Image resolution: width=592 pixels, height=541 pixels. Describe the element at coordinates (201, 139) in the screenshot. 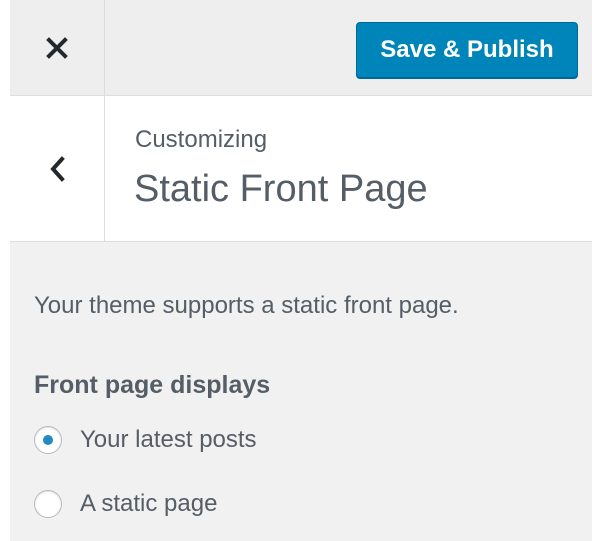

I see `customizing-label: Customizing` at that location.